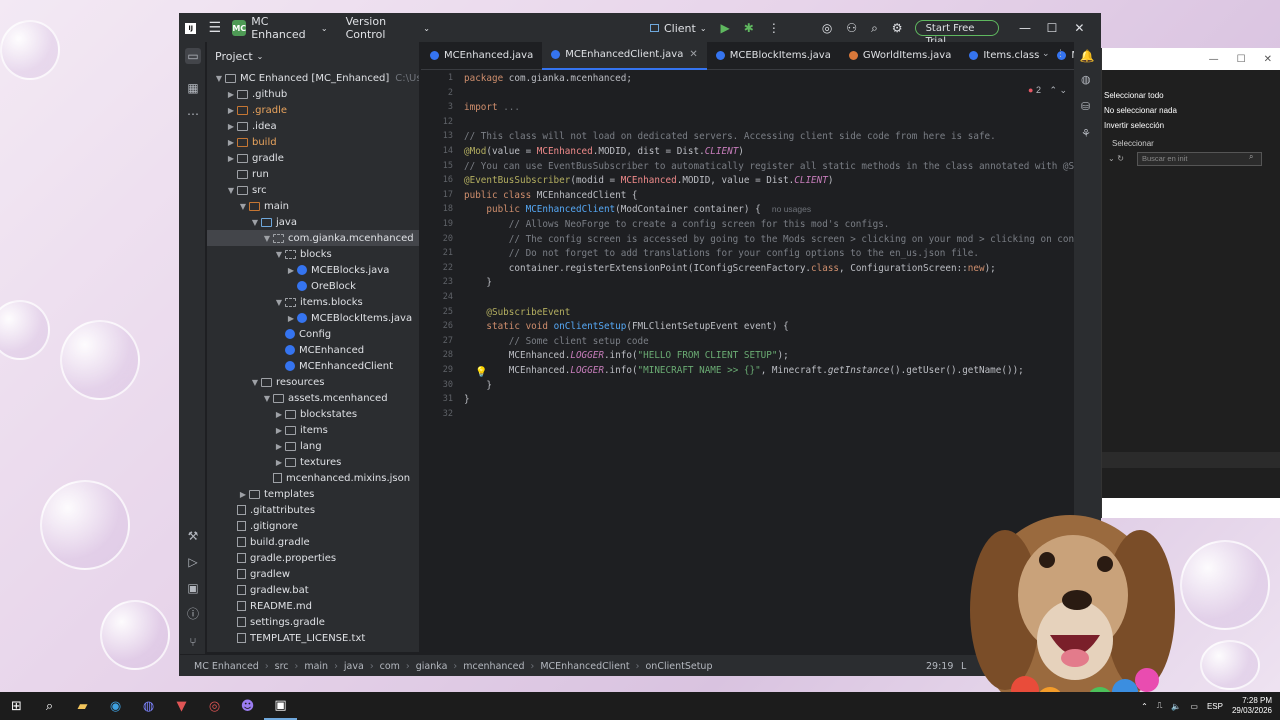 Image resolution: width=1280 pixels, height=720 pixels. Describe the element at coordinates (285, 350) in the screenshot. I see `tree-item: MCEnhanced` at that location.